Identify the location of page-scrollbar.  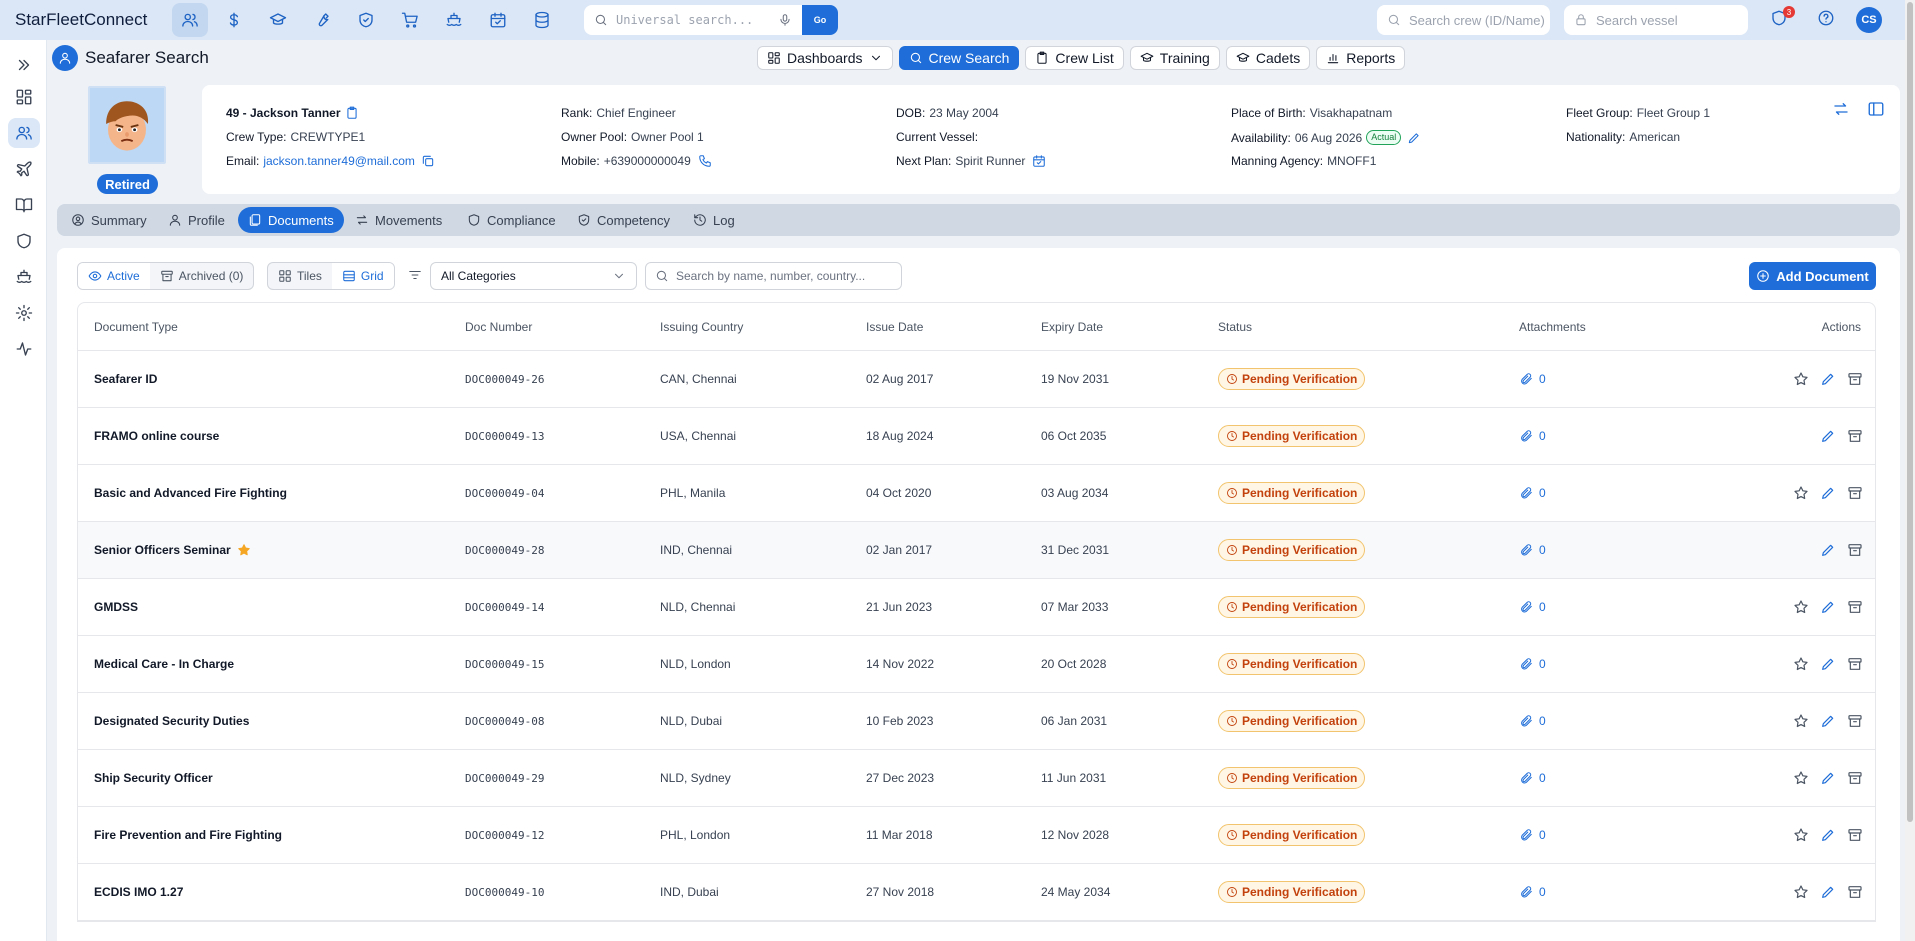
(1910, 470).